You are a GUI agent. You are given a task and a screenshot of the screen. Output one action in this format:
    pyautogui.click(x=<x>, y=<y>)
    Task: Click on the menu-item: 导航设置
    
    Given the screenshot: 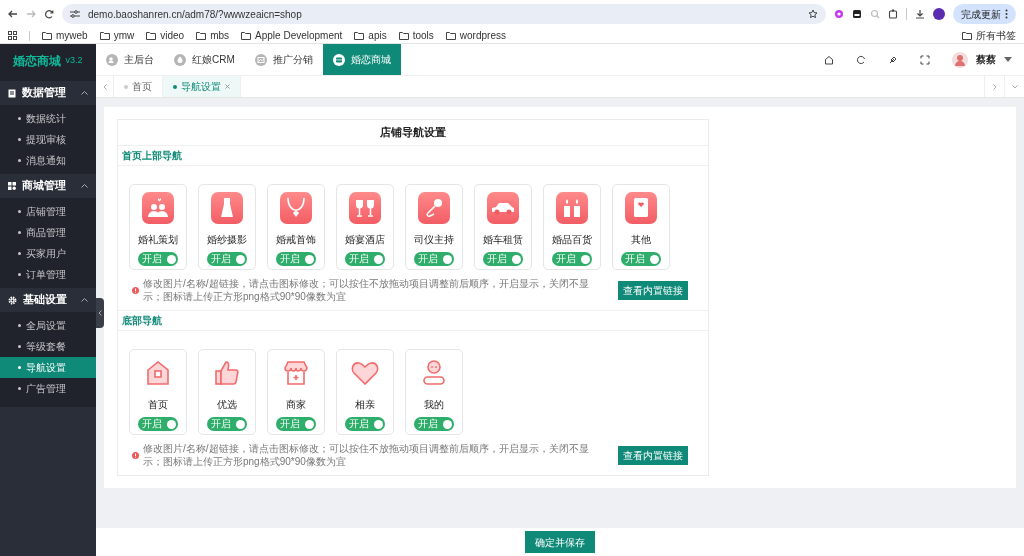 What is the action you would take?
    pyautogui.click(x=48, y=367)
    